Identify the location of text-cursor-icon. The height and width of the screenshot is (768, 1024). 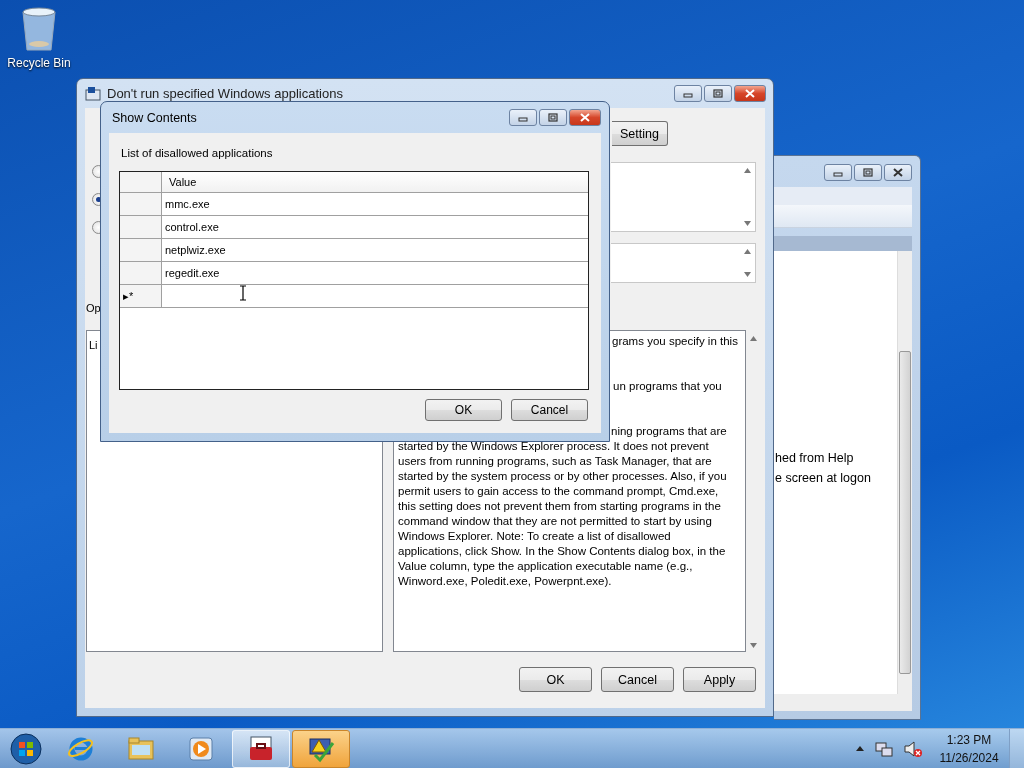
(243, 293).